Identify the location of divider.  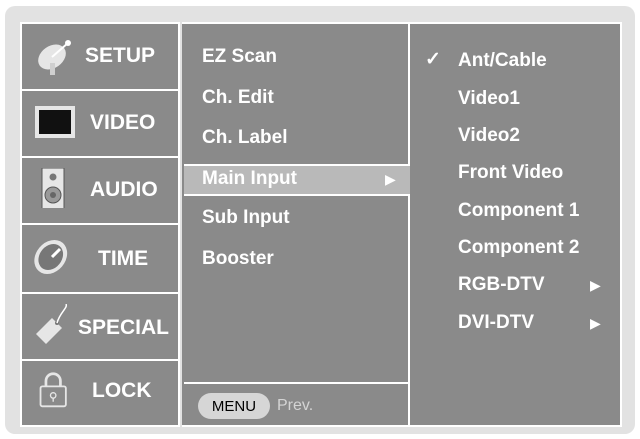
(297, 383).